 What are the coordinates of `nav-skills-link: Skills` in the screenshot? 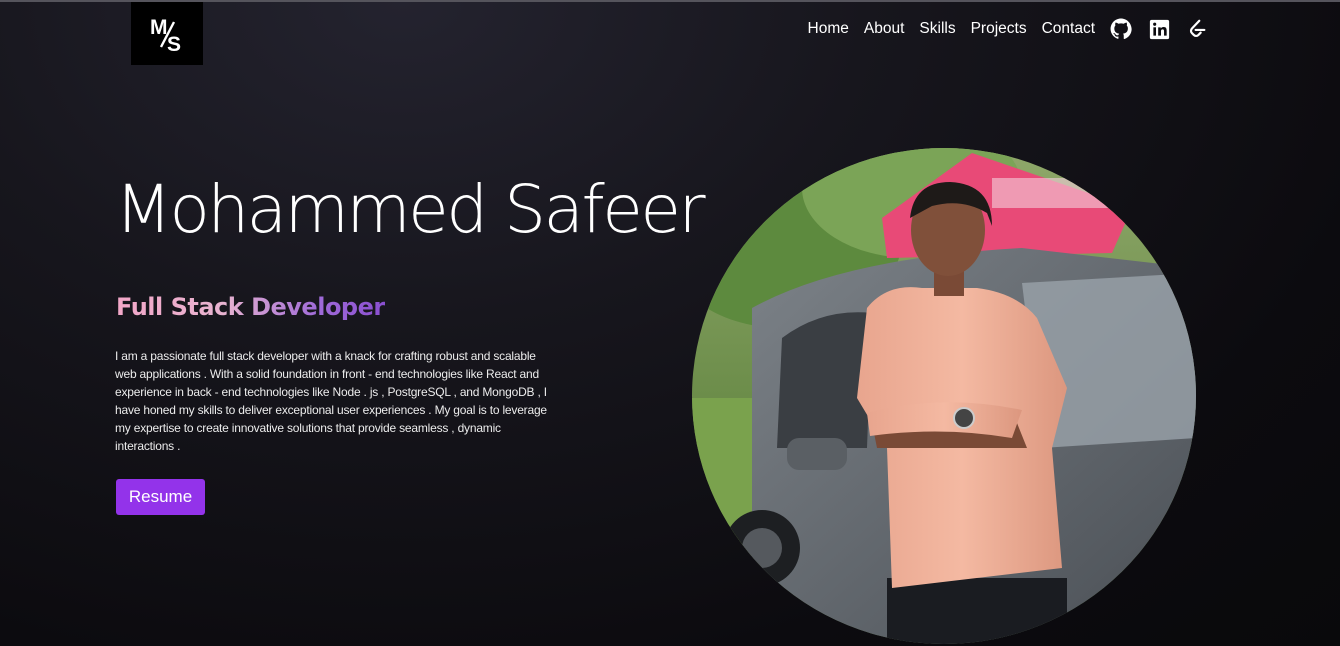 It's located at (937, 29).